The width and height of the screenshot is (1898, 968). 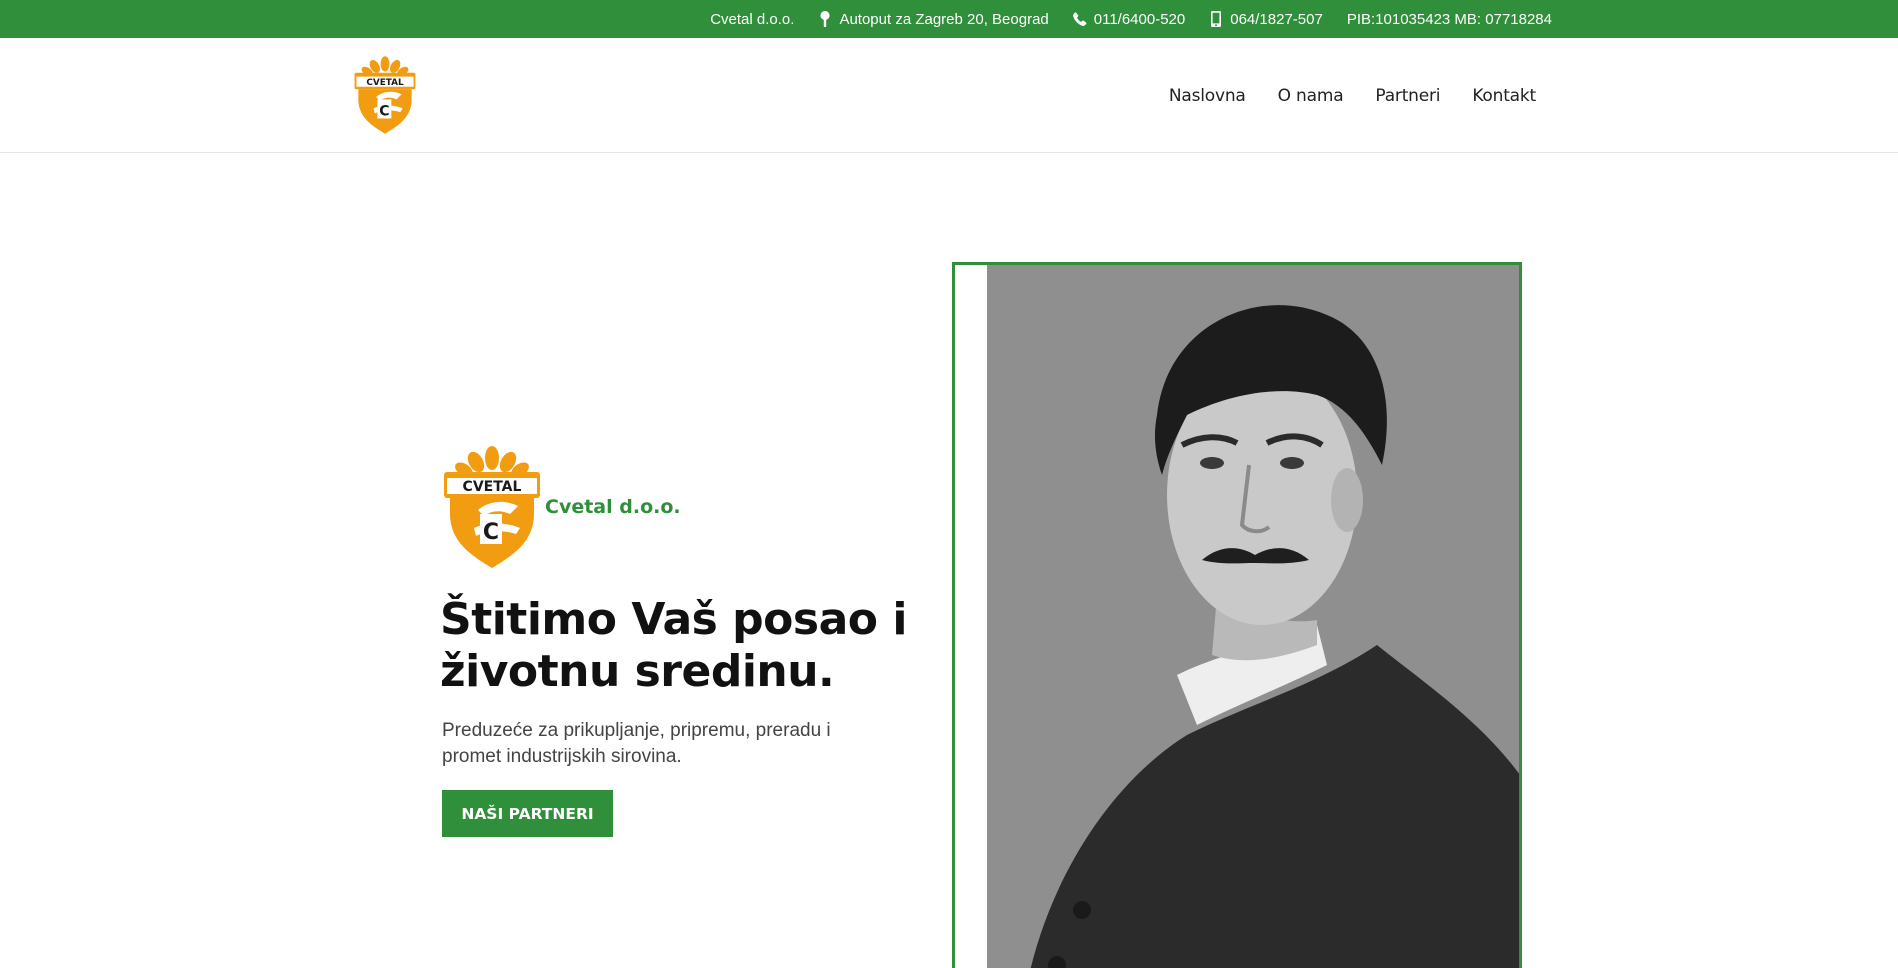 I want to click on topbar-company: Cvetal d.o.o., so click(x=752, y=19).